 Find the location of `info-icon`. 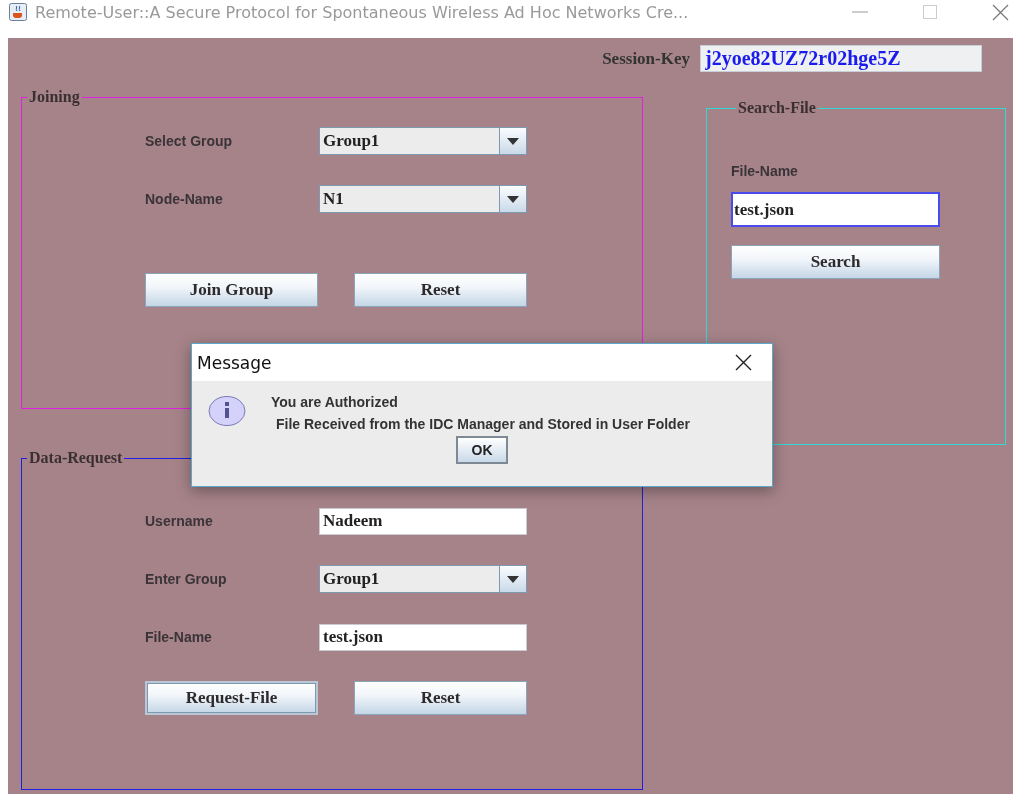

info-icon is located at coordinates (227, 411).